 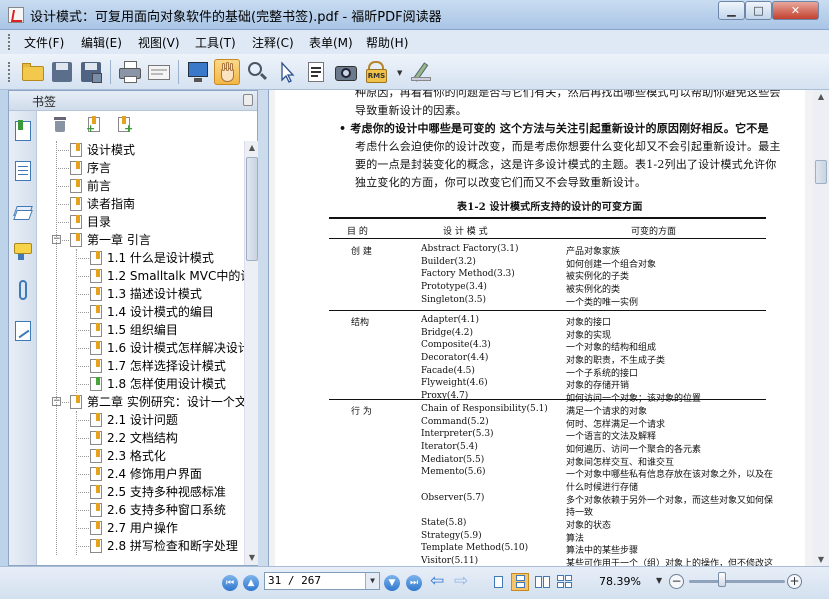 I want to click on bookmark-item: 序言, so click(x=90, y=168).